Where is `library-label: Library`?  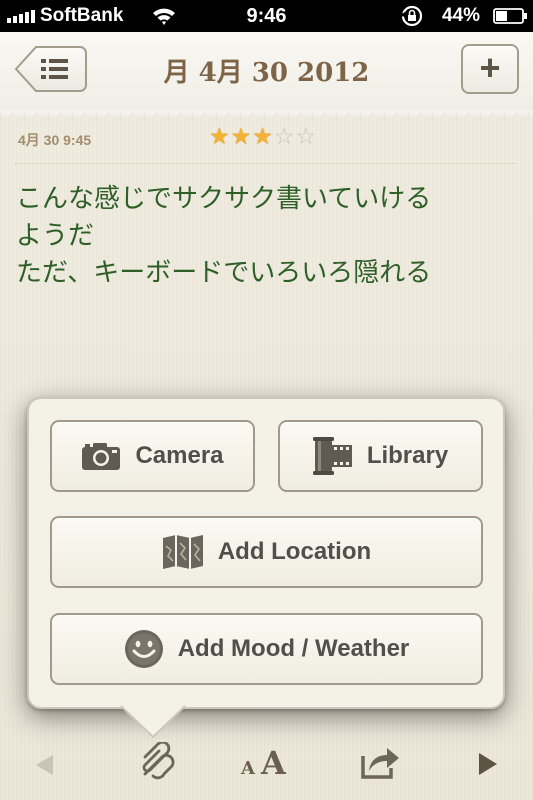 library-label: Library is located at coordinates (407, 455).